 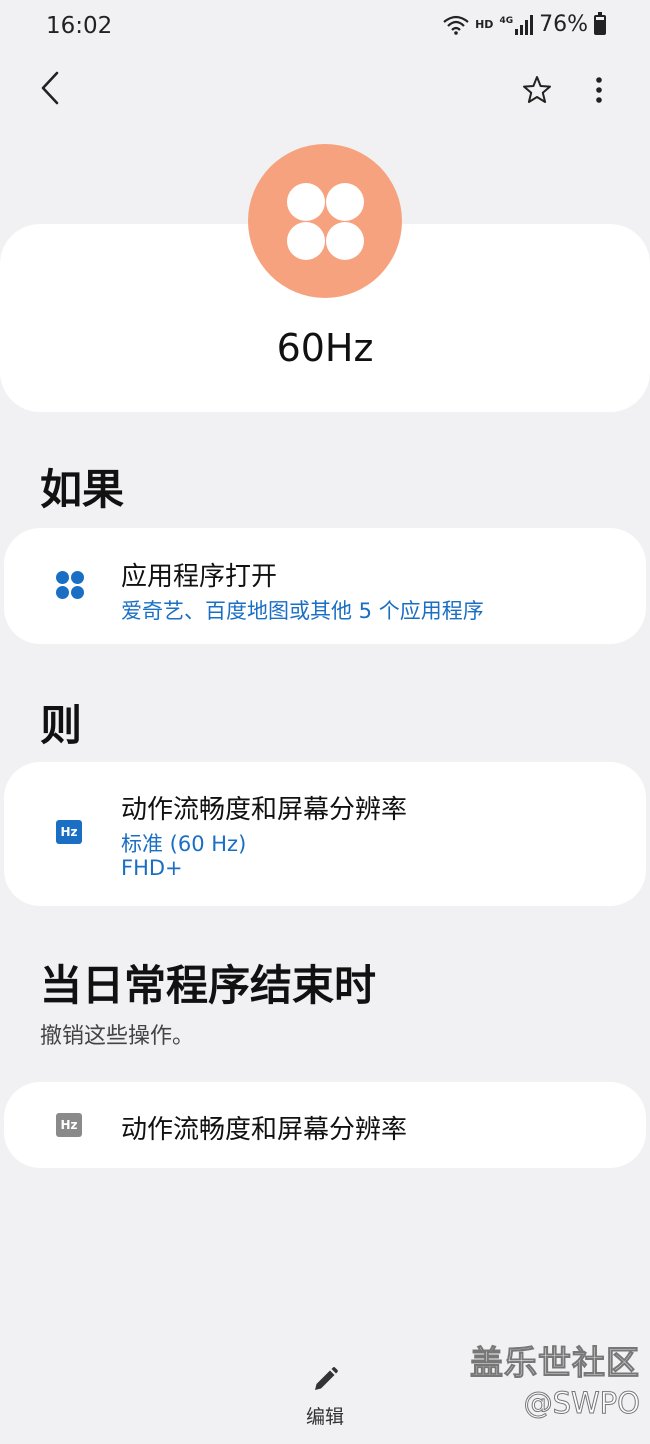 I want to click on network-type-indicator: 4G, so click(x=506, y=20).